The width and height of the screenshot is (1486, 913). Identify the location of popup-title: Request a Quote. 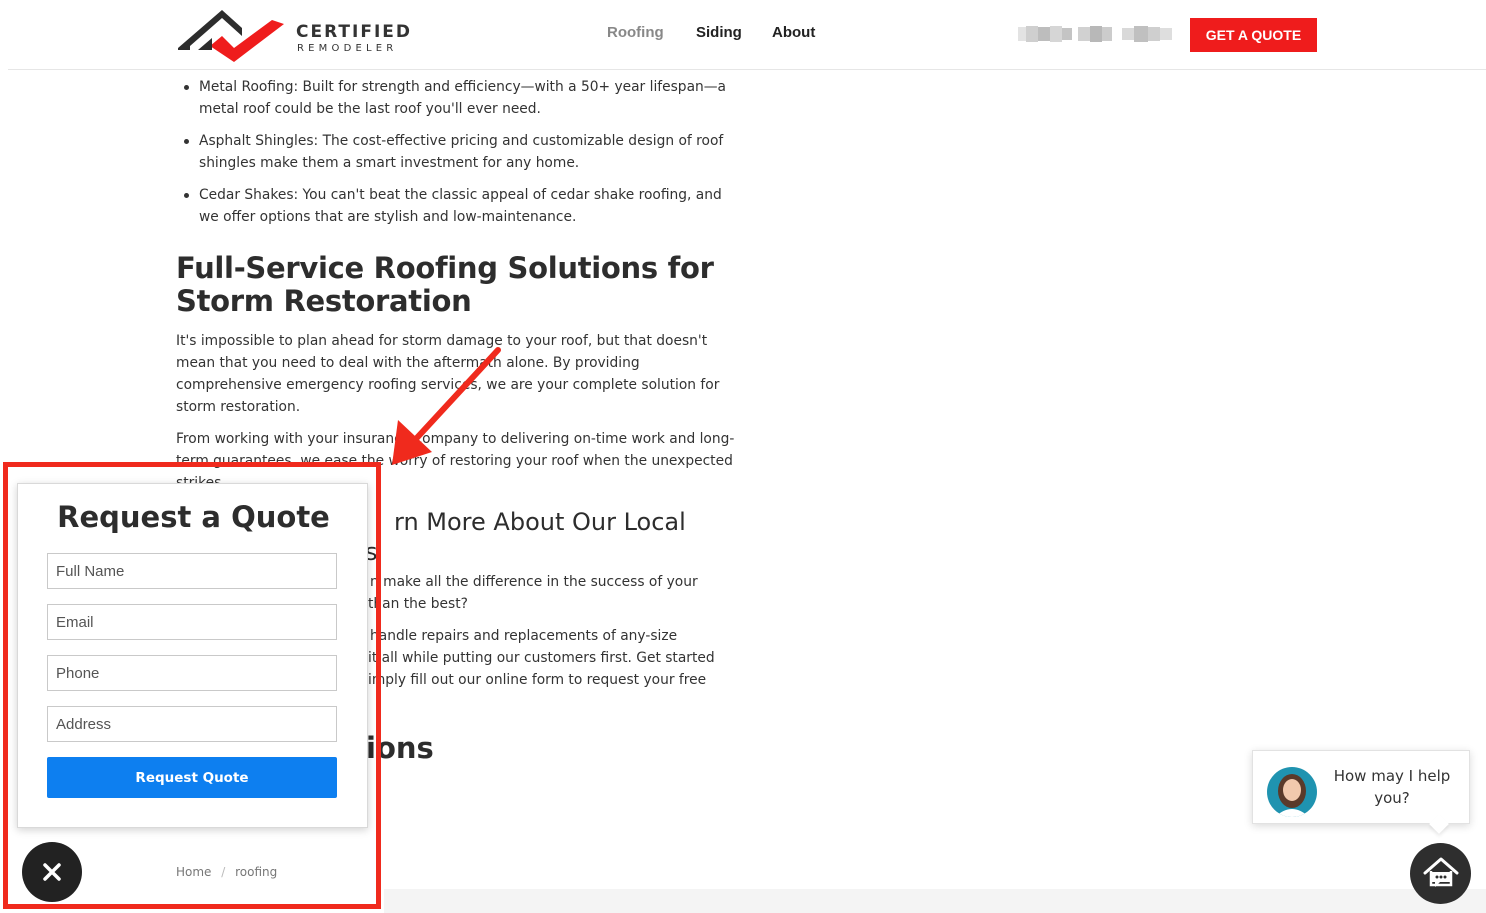
(193, 517).